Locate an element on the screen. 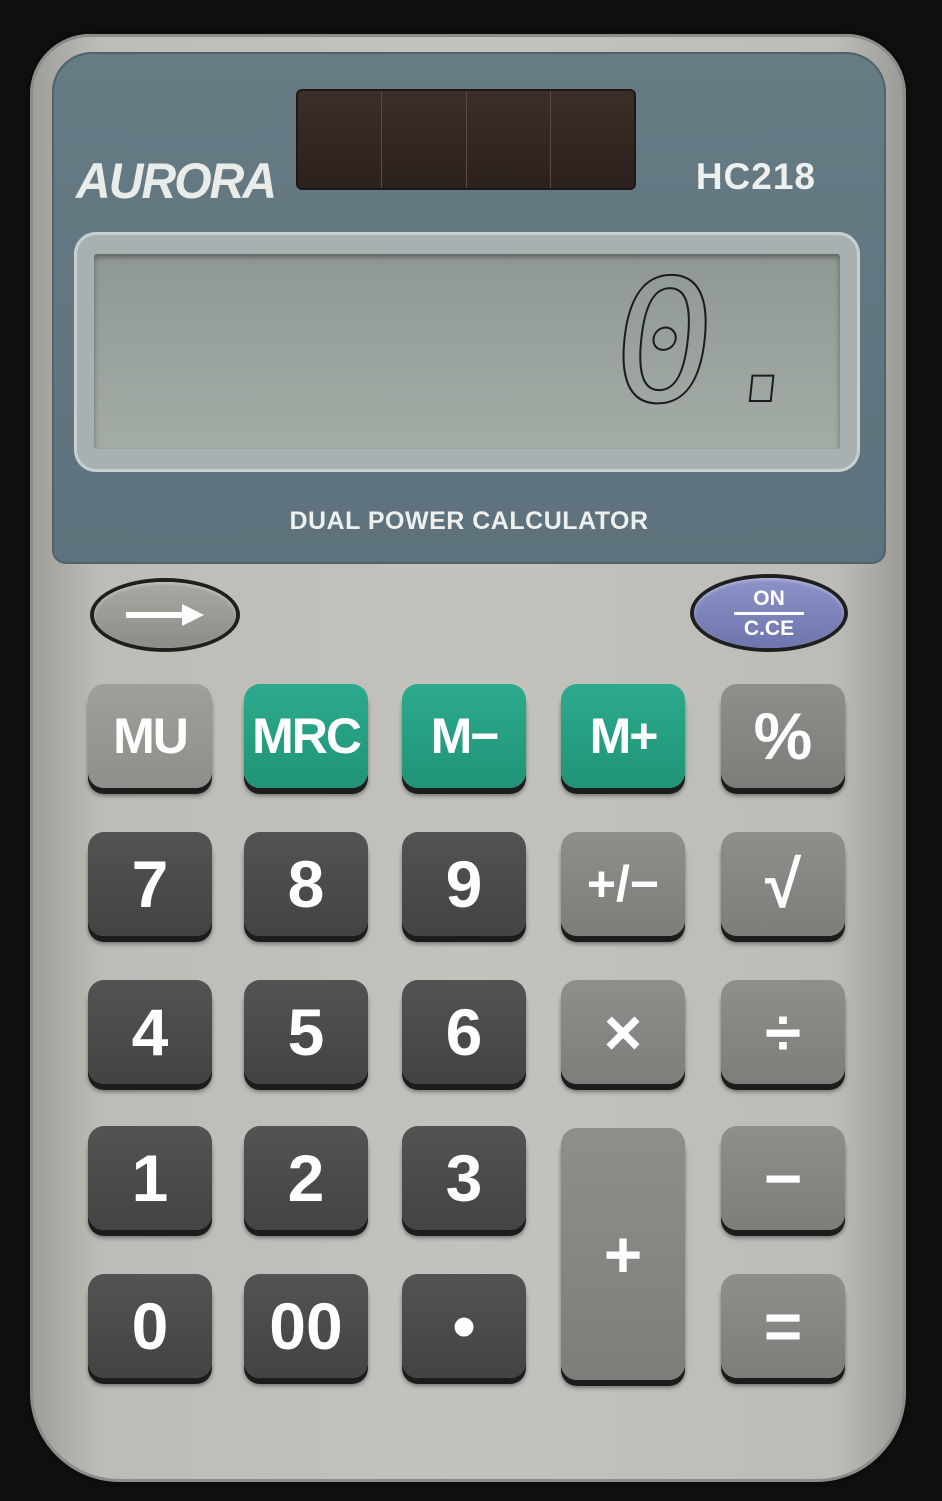  clear-label: C.CE is located at coordinates (769, 628).